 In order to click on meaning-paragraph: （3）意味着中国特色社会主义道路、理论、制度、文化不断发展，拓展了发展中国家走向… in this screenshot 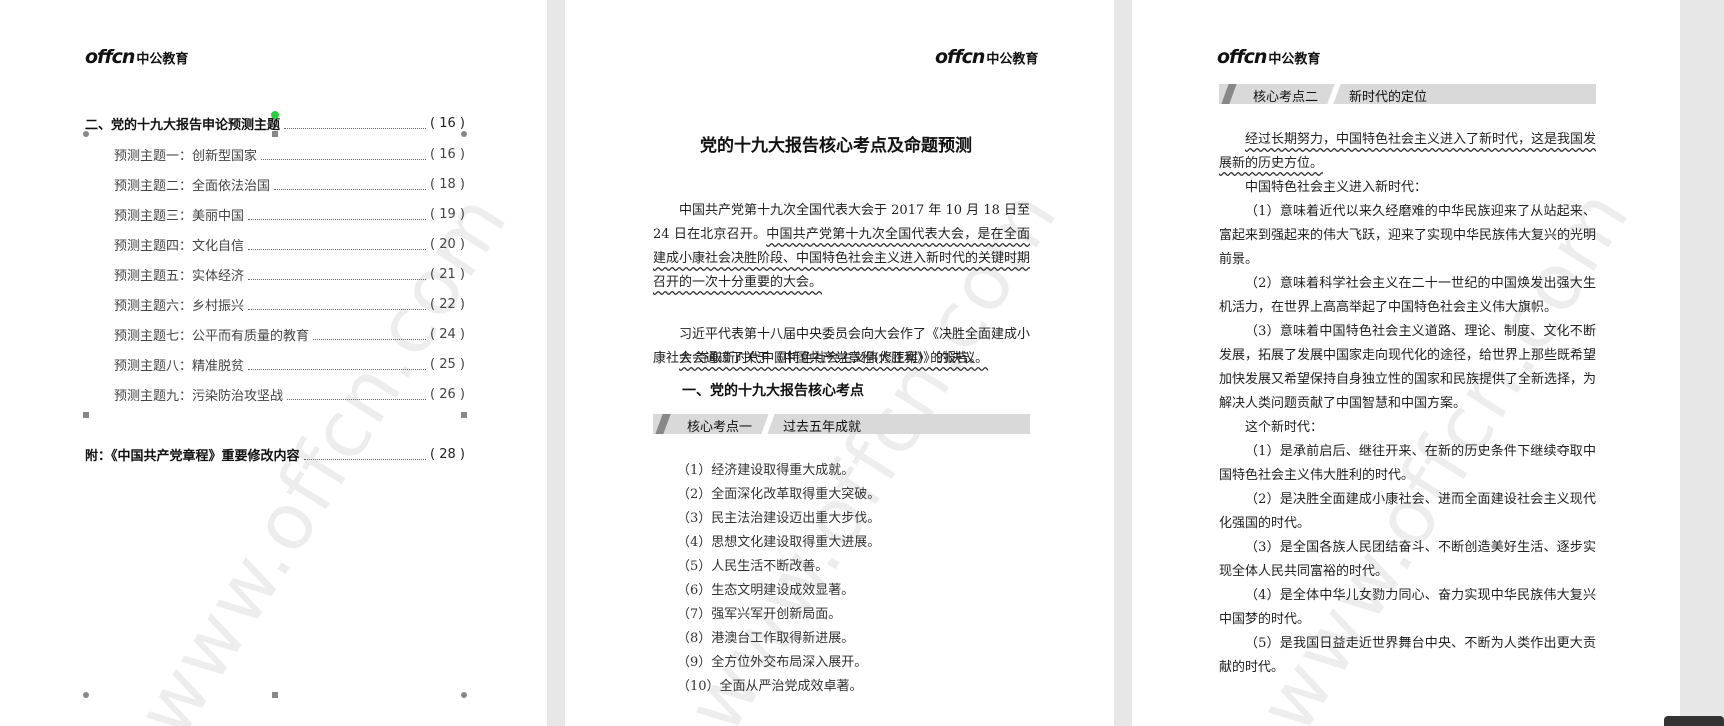, I will do `click(1408, 367)`.